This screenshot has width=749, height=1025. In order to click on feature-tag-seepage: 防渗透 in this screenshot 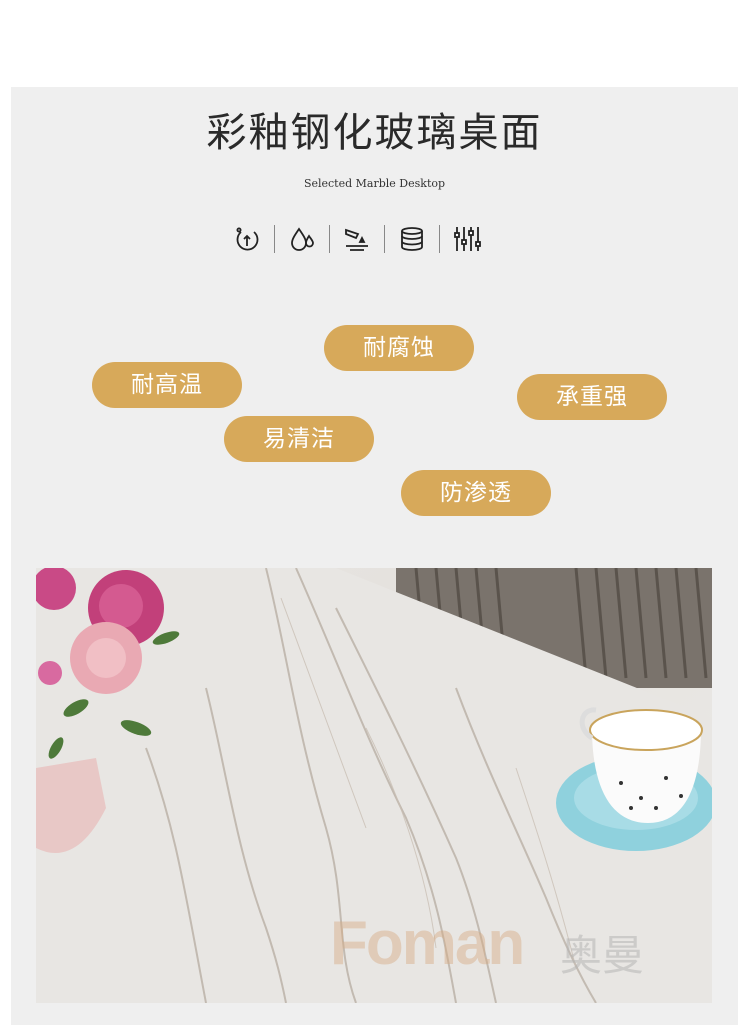, I will do `click(476, 493)`.